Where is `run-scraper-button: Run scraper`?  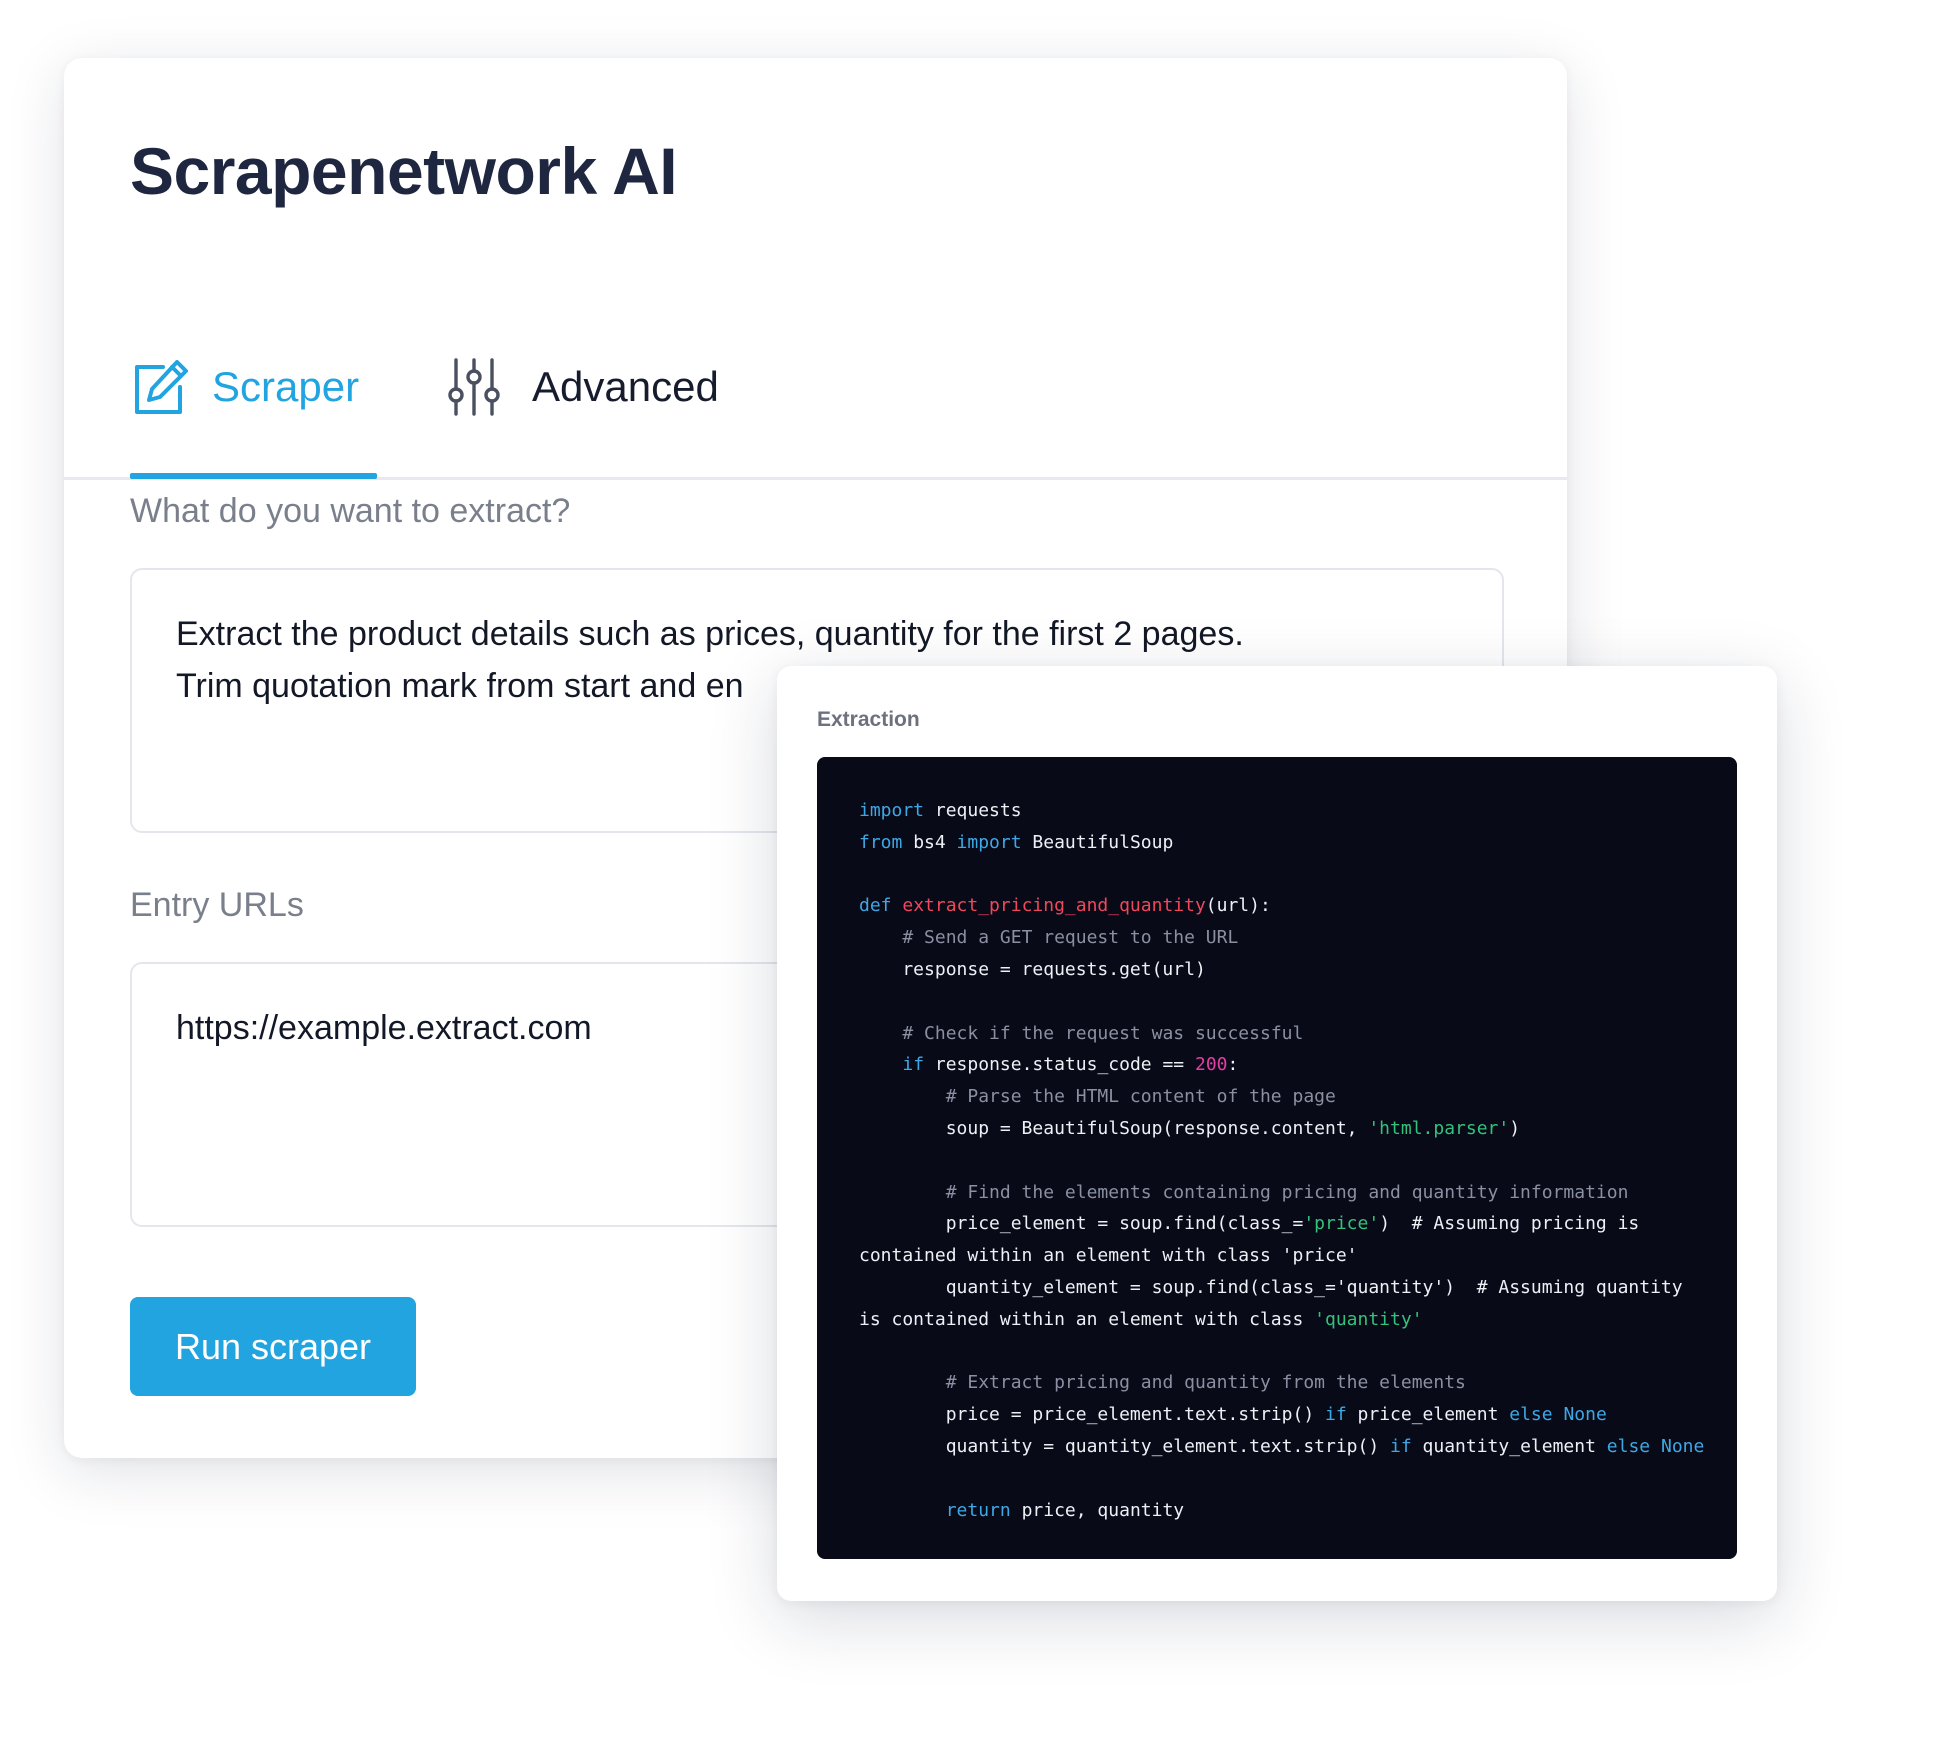 run-scraper-button: Run scraper is located at coordinates (273, 1346).